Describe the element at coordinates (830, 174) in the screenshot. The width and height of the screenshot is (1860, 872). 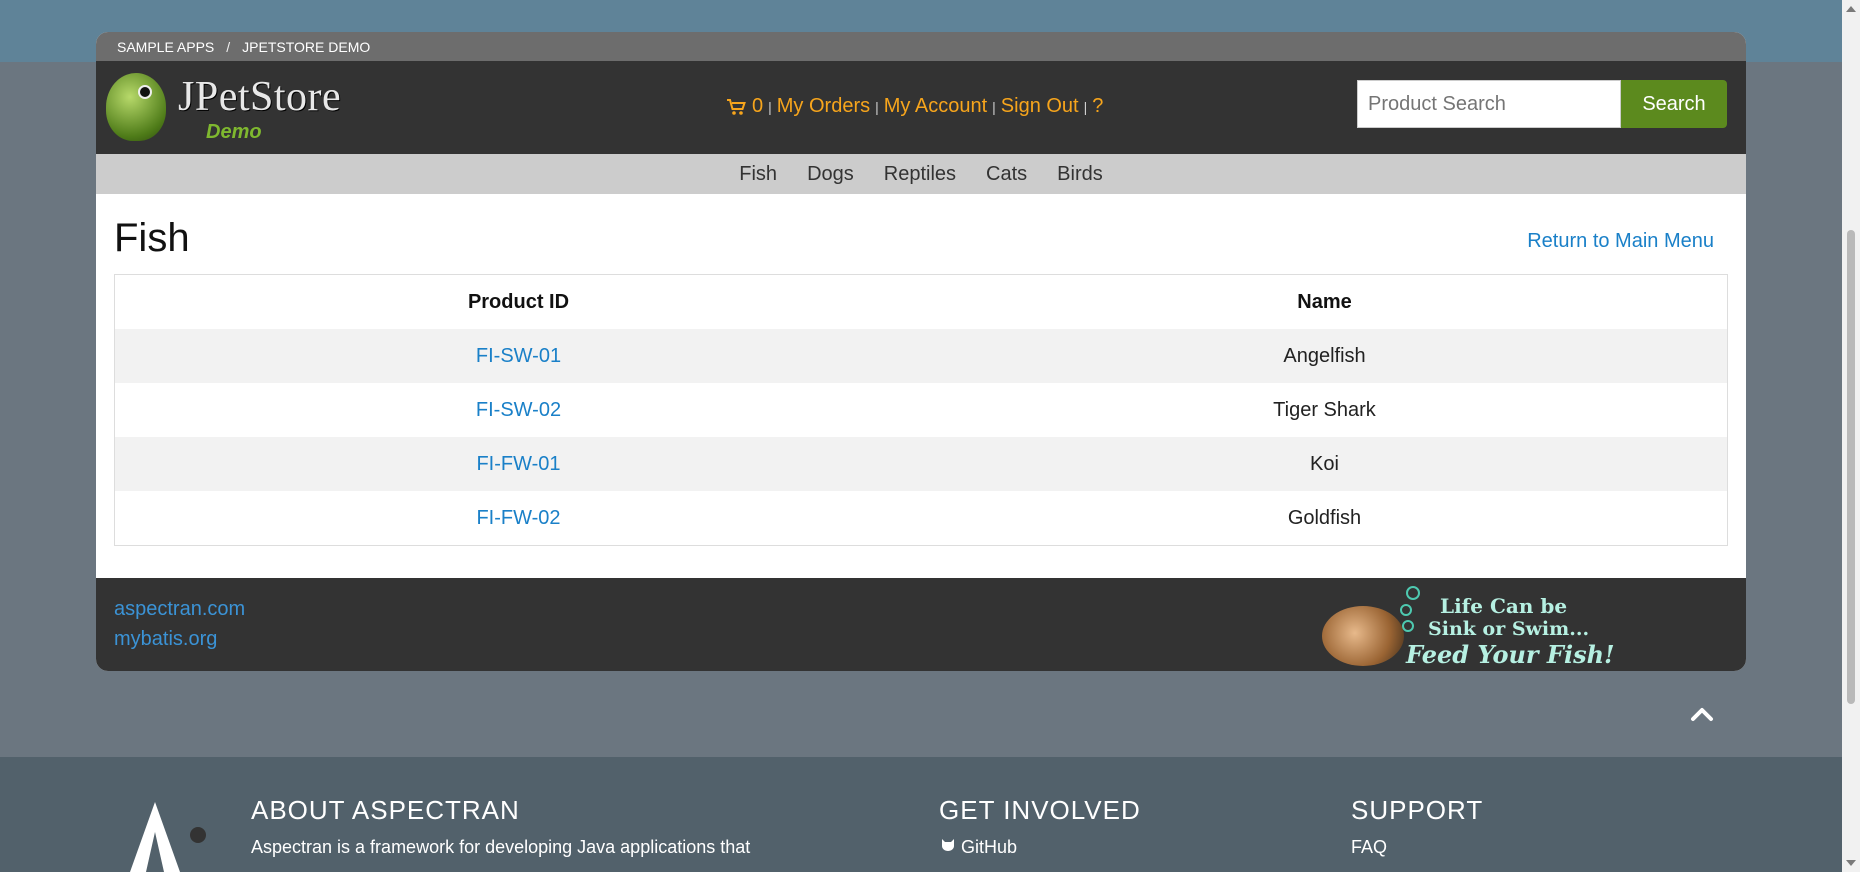
I see `category-dogs: Dogs` at that location.